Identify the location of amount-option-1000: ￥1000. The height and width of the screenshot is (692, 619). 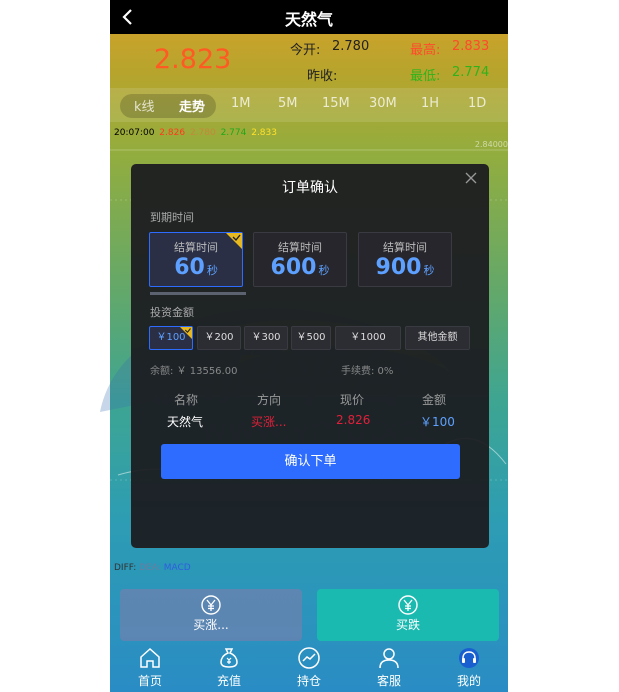
(368, 338).